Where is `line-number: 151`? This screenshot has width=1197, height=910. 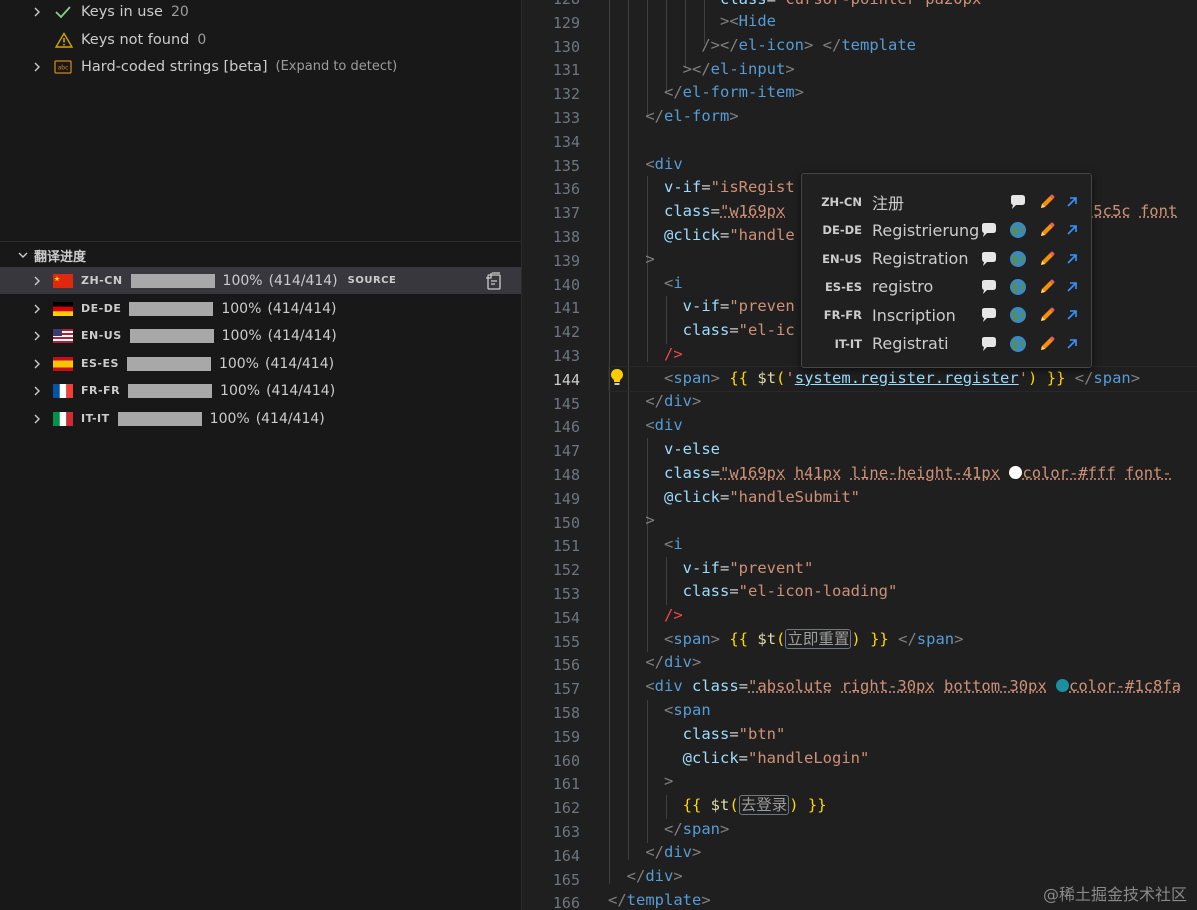
line-number: 151 is located at coordinates (566, 546).